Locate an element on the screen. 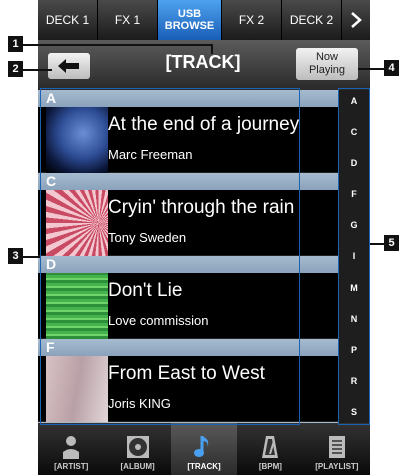 The width and height of the screenshot is (406, 475). tab-usb-label-2: BROWSE is located at coordinates (189, 26).